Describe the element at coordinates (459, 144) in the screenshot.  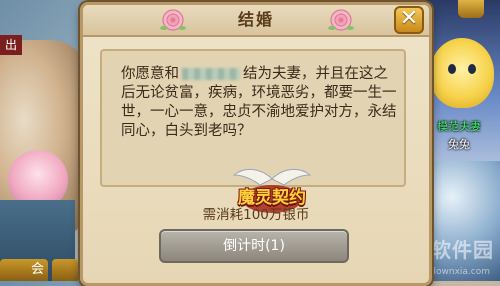
I see `npc-name: 兔兔` at that location.